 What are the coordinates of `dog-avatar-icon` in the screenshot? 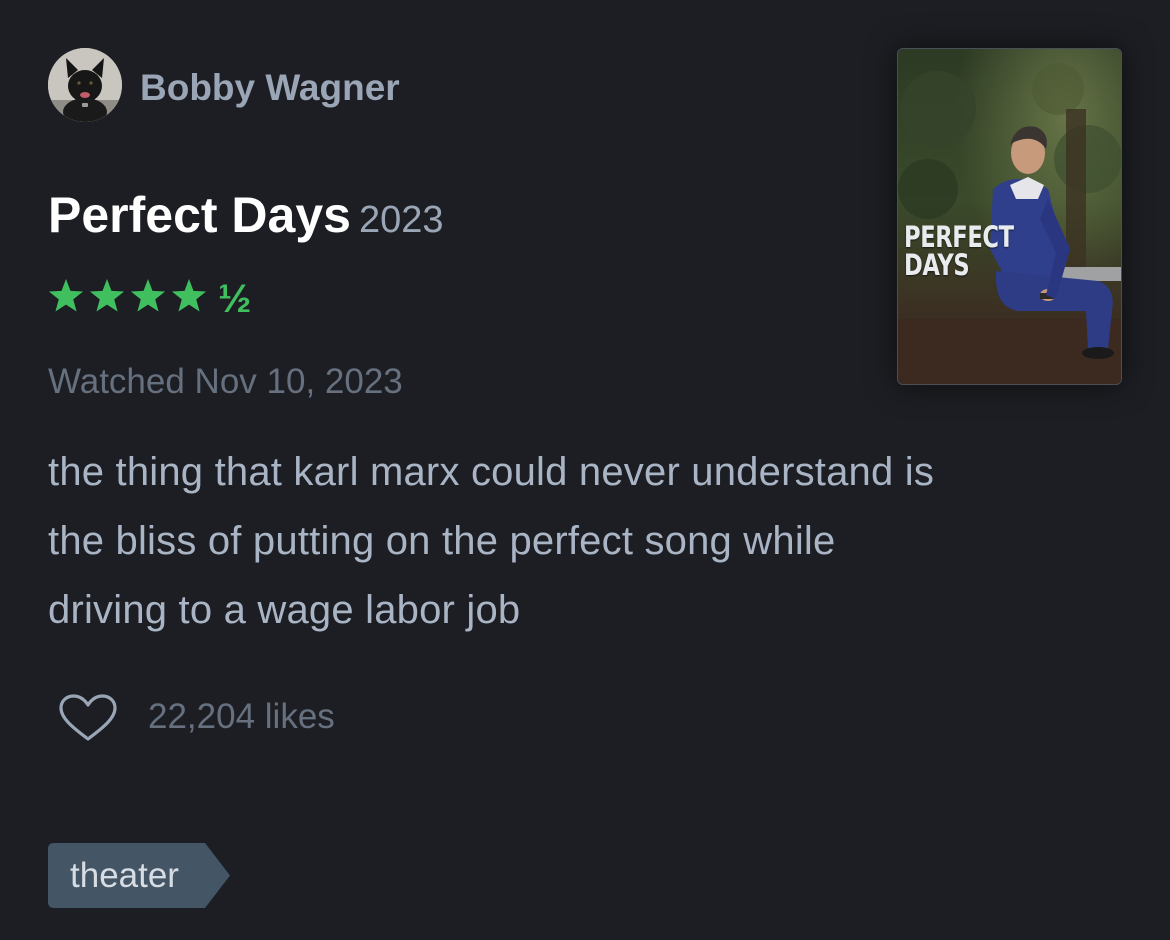 It's located at (85, 85).